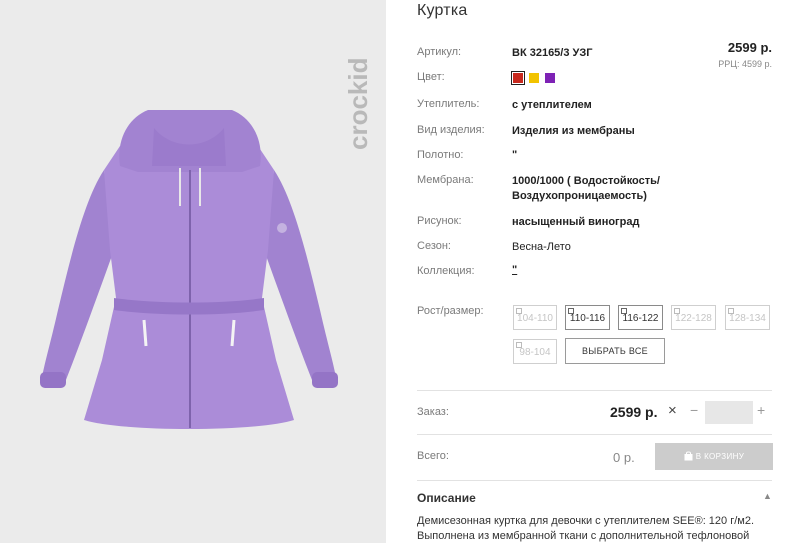  I want to click on spec-value-insulation: с утеплителем, so click(552, 105).